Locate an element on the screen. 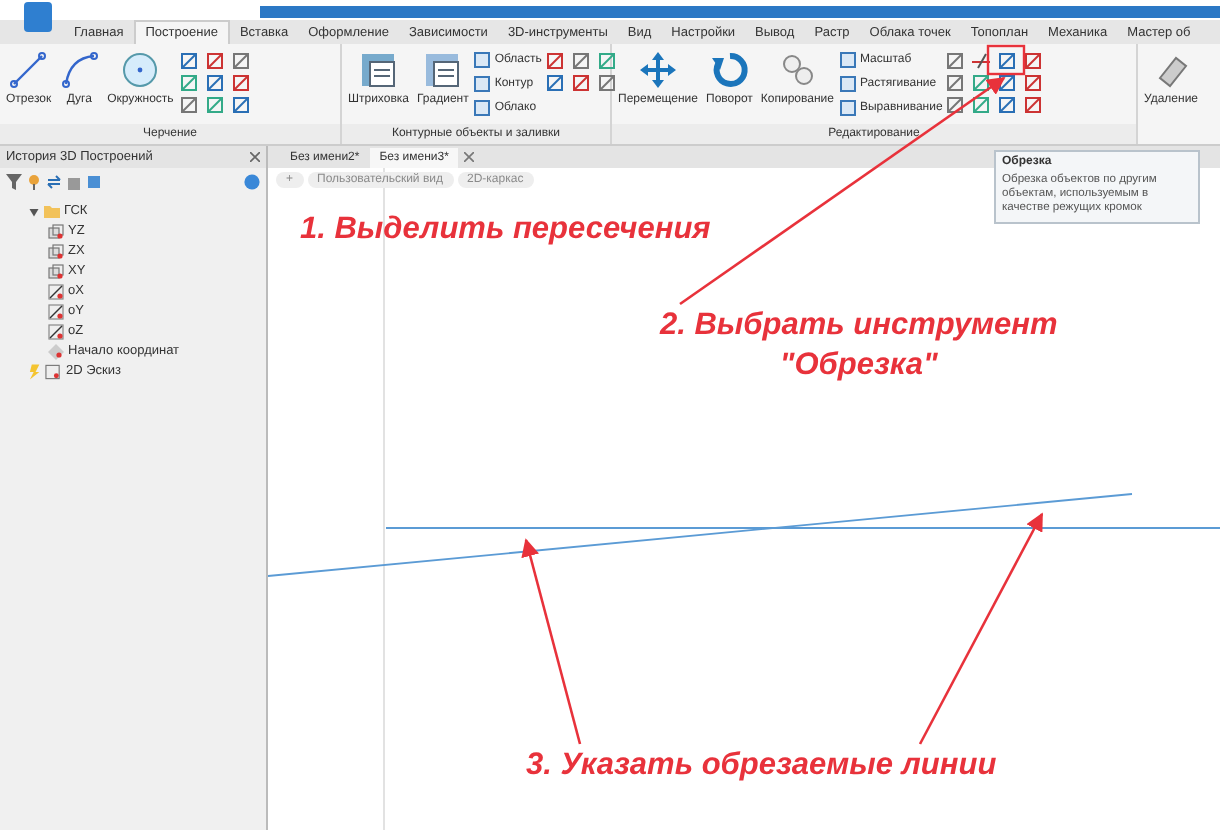  annotation-text: 3. Указать обрезаемые линии is located at coordinates (761, 766).